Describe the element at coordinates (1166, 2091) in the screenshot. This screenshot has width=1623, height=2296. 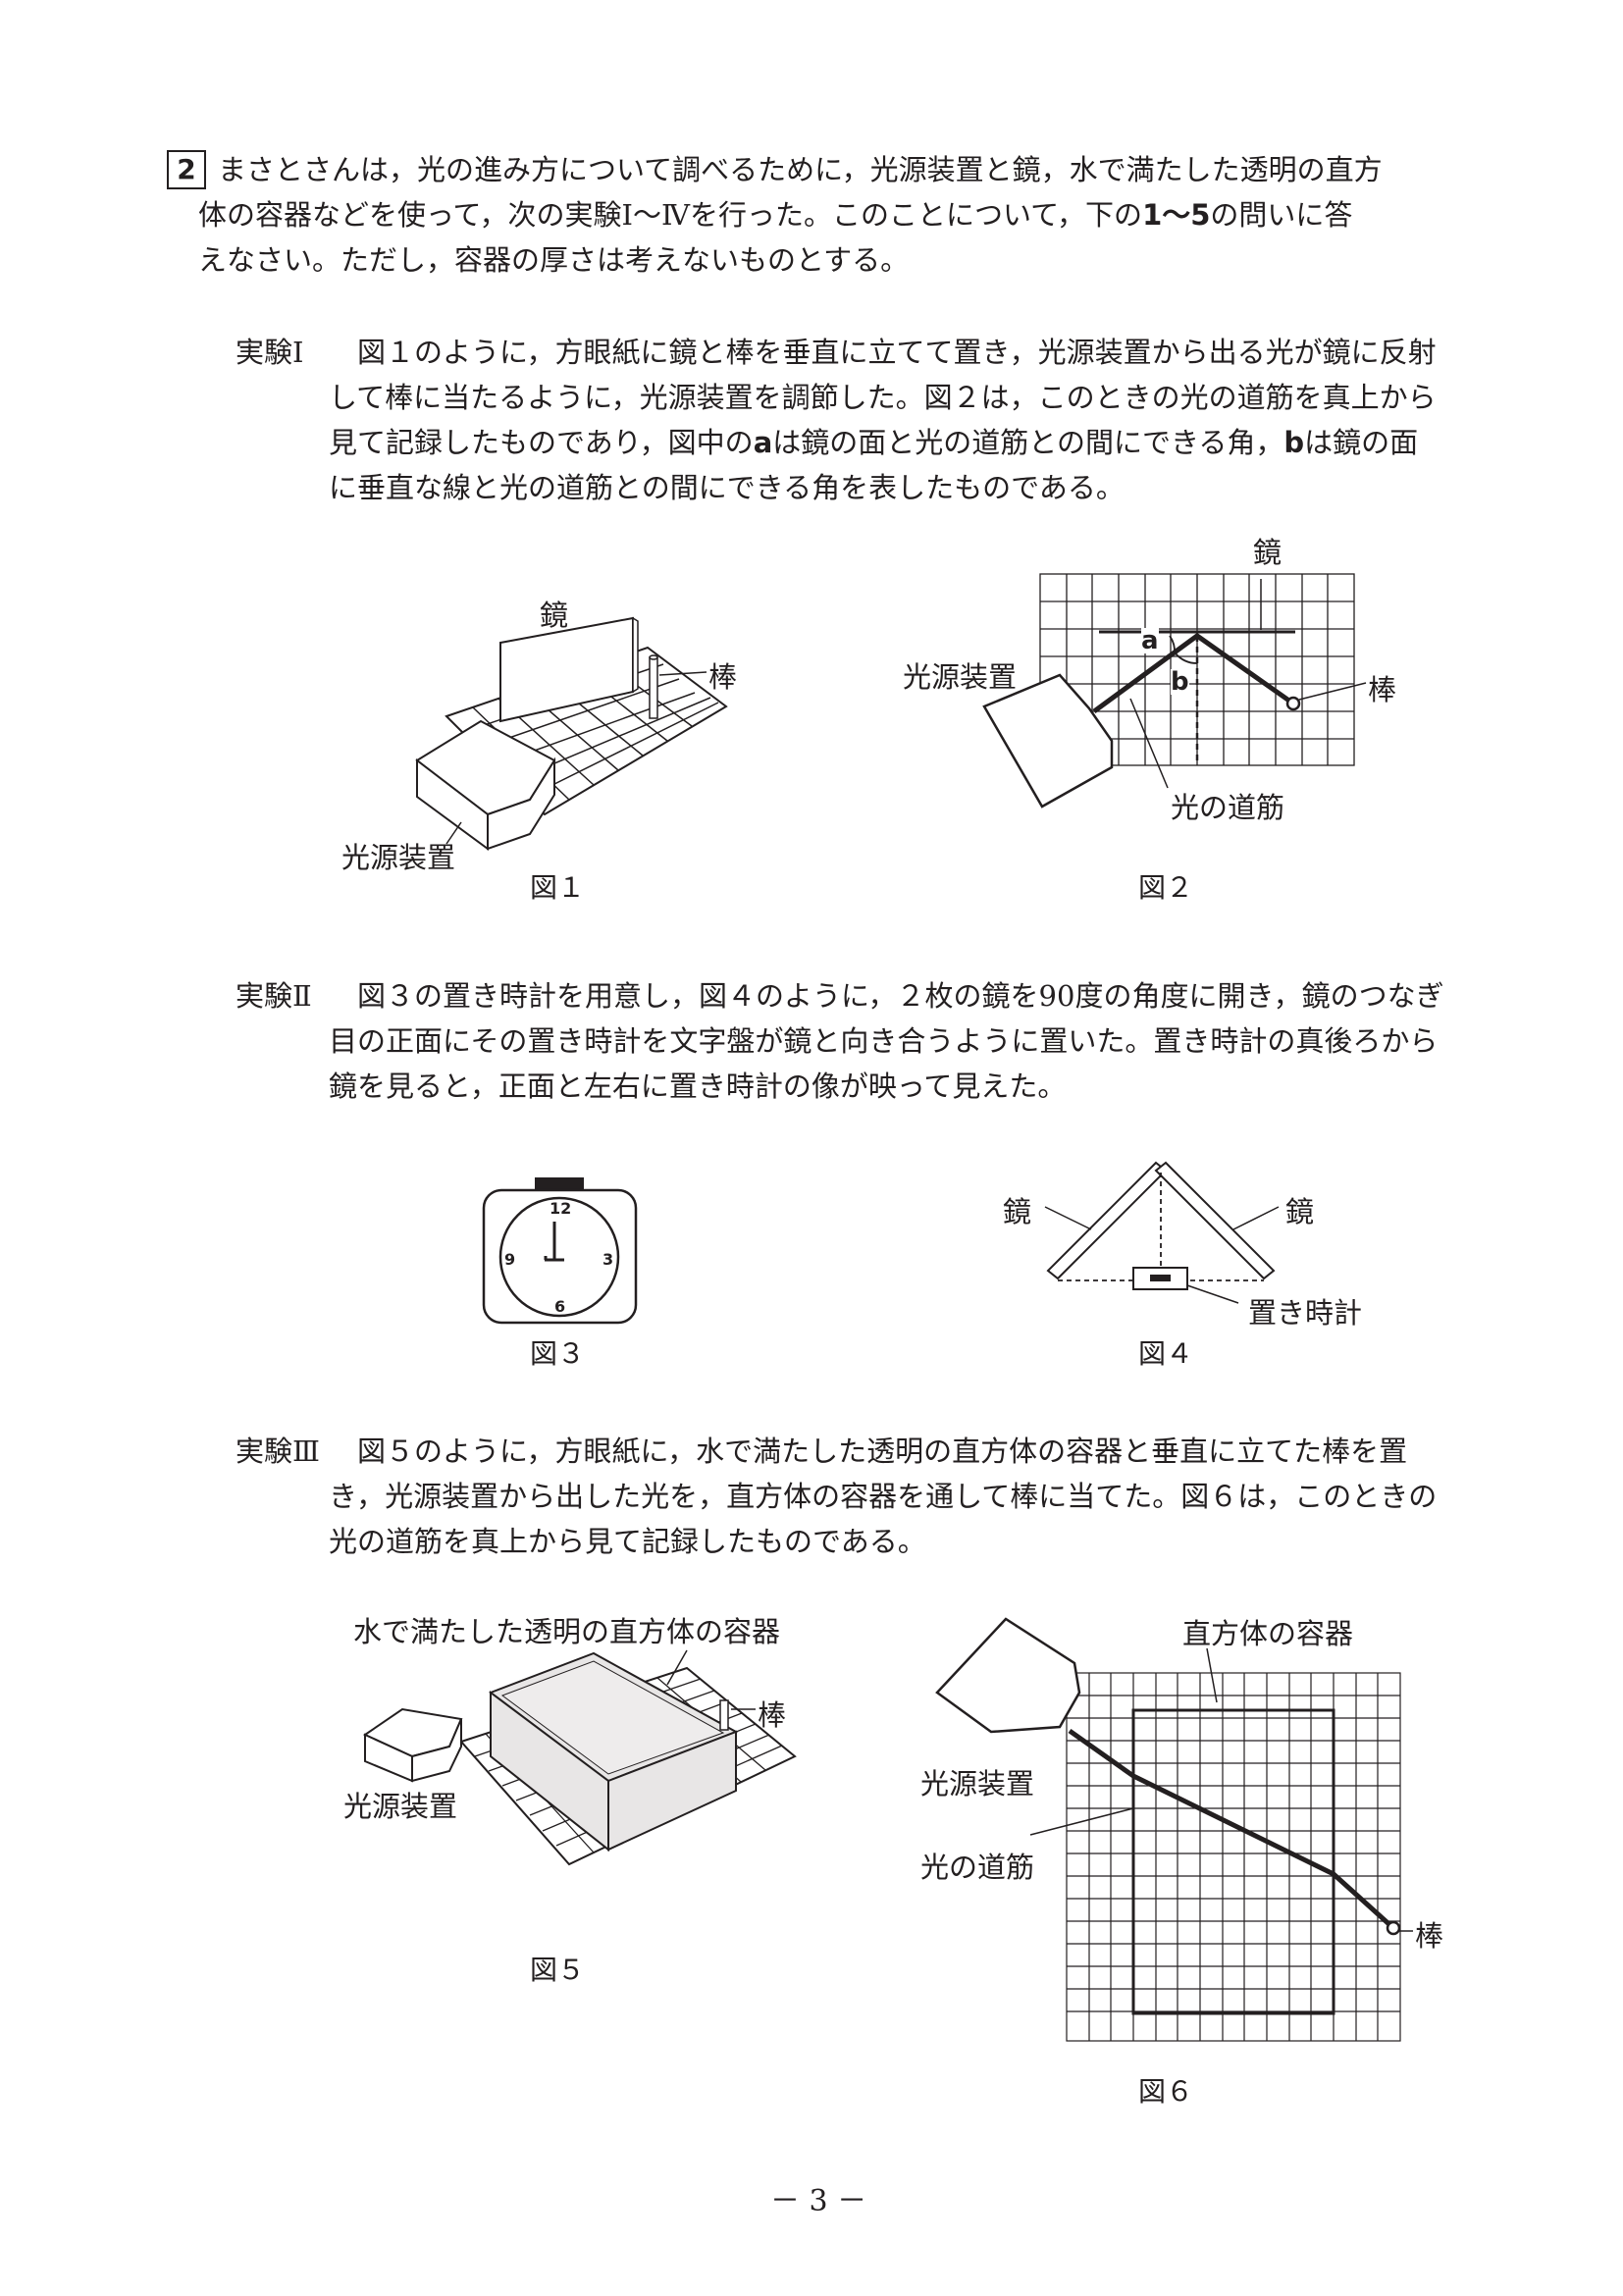
I see `fig6-caption: 図６` at that location.